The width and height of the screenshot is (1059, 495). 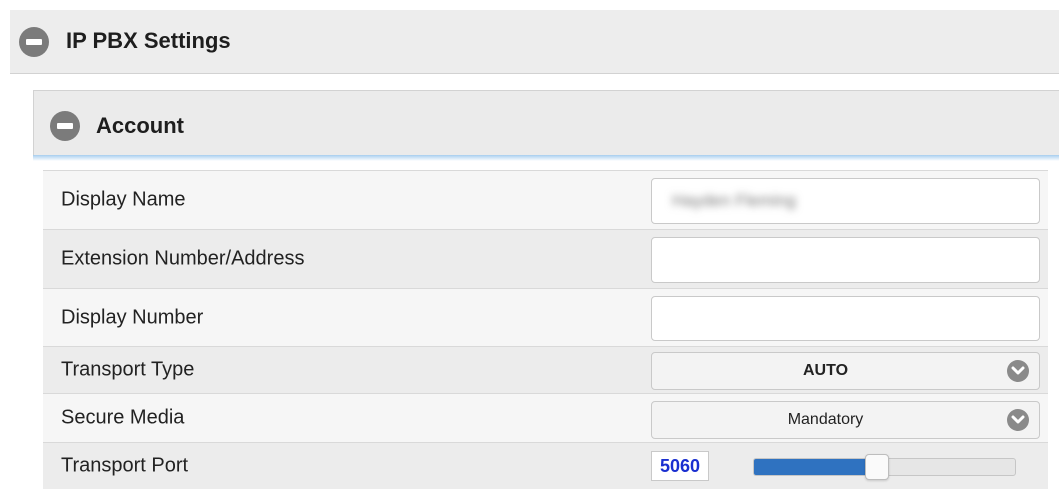 What do you see at coordinates (123, 417) in the screenshot?
I see `secure-media-label: Secure Media` at bounding box center [123, 417].